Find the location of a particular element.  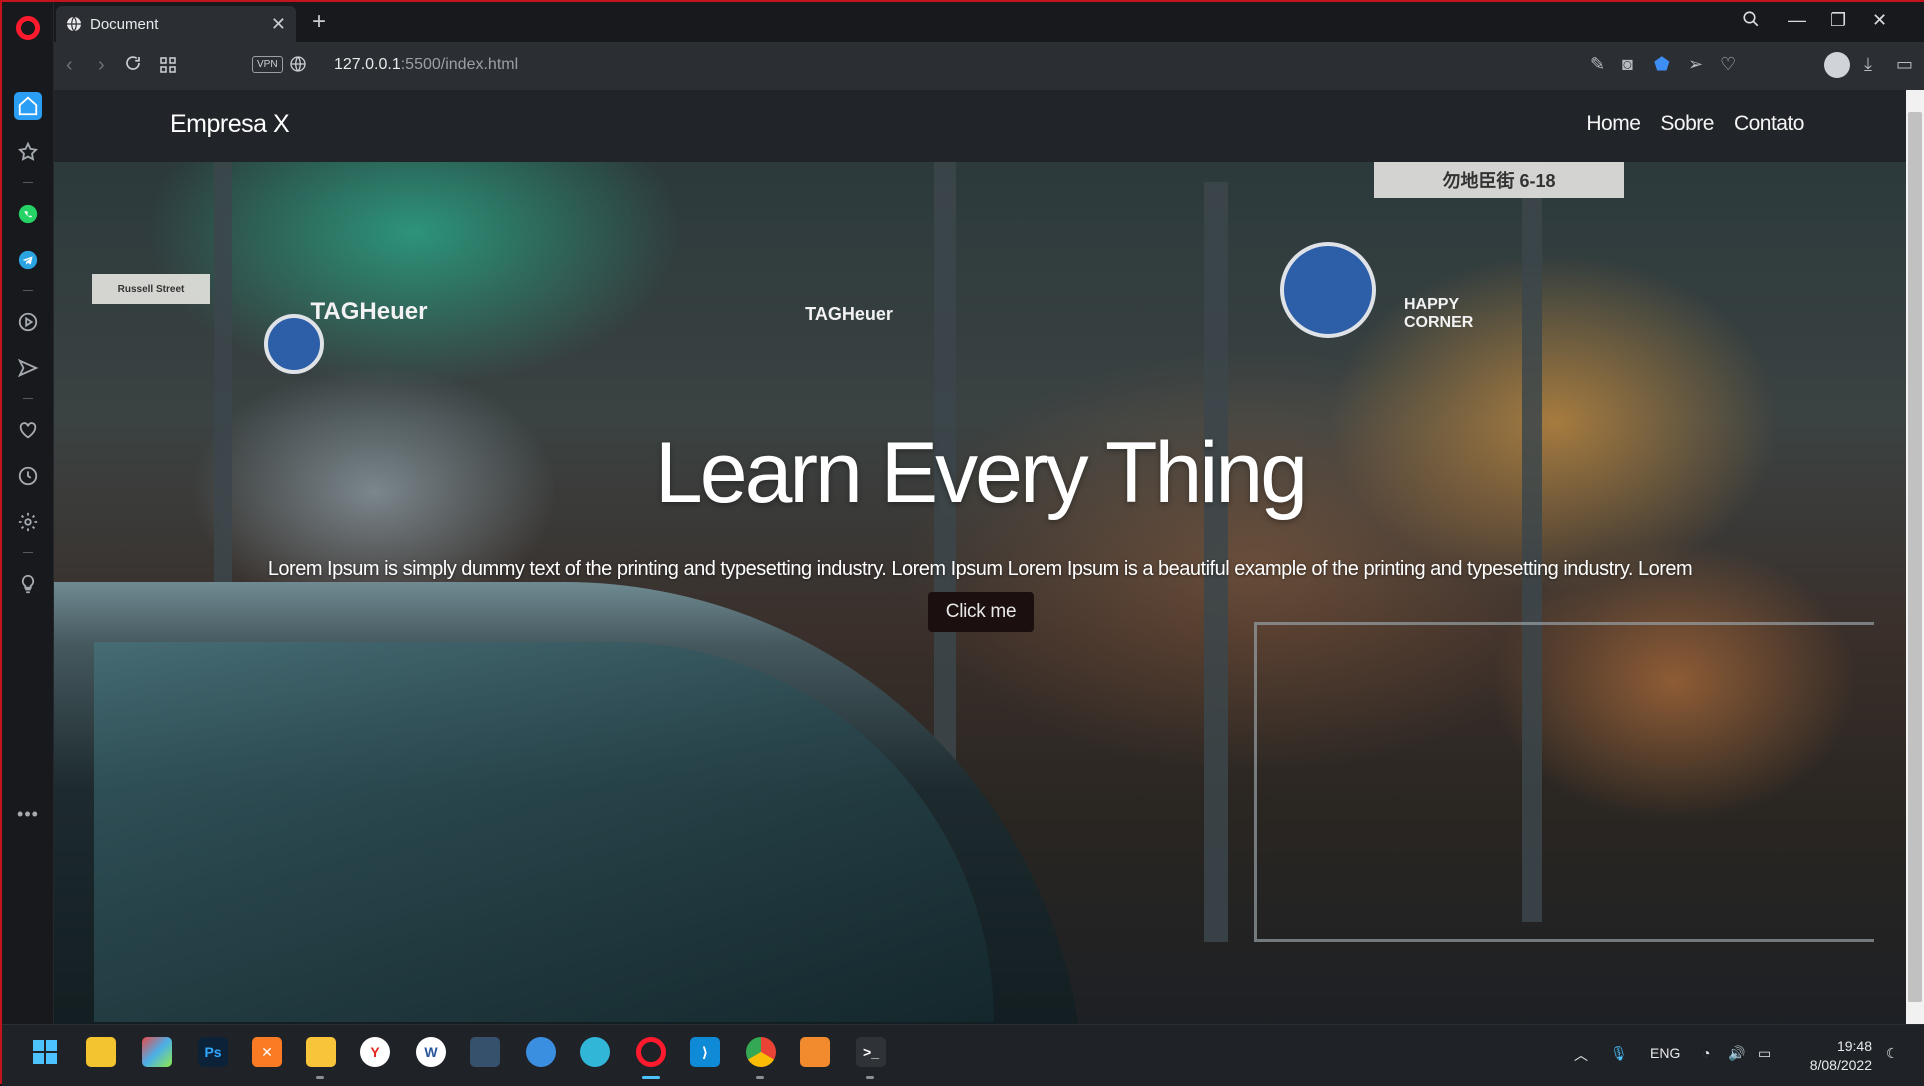

tab-document: Document ✕ is located at coordinates (176, 24).